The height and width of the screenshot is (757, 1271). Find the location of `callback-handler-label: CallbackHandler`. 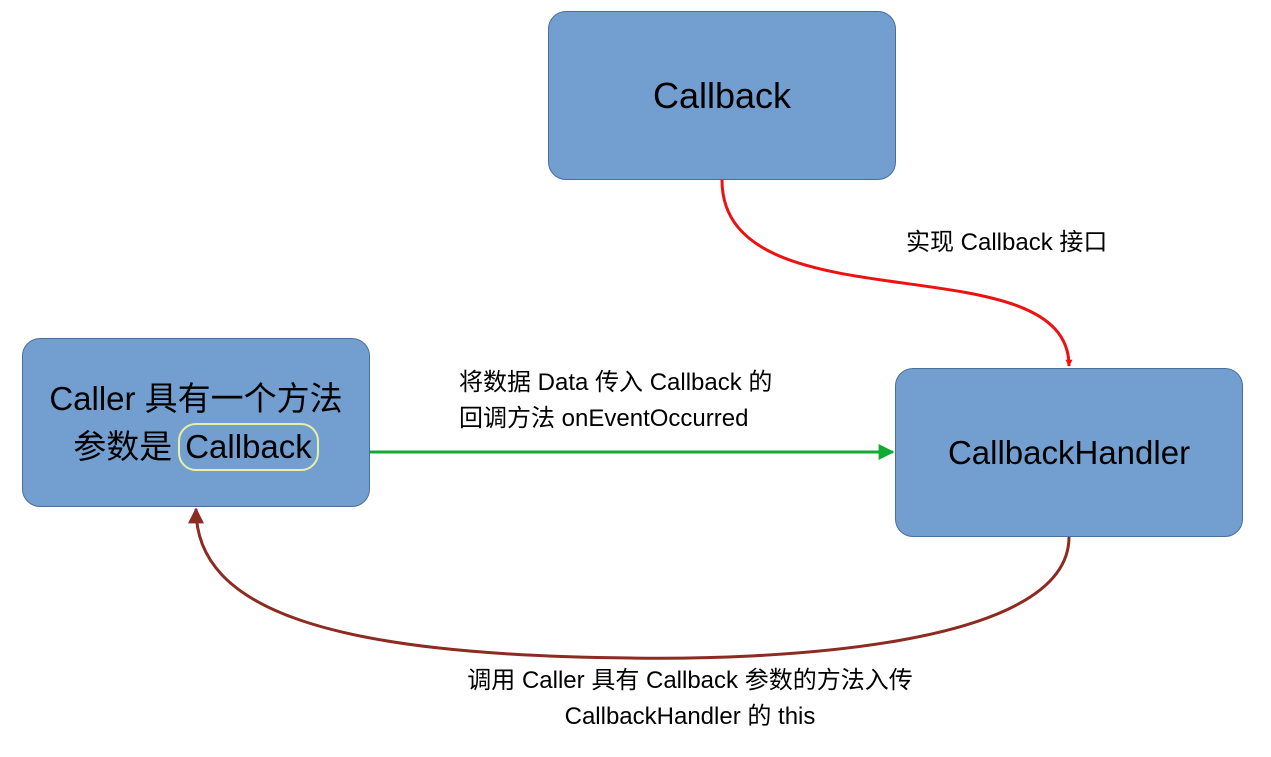

callback-handler-label: CallbackHandler is located at coordinates (1069, 452).